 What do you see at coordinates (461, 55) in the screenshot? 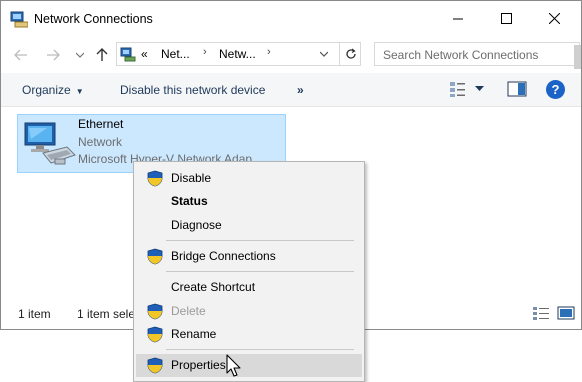
I see `search-placeholder: Search Network Connections` at bounding box center [461, 55].